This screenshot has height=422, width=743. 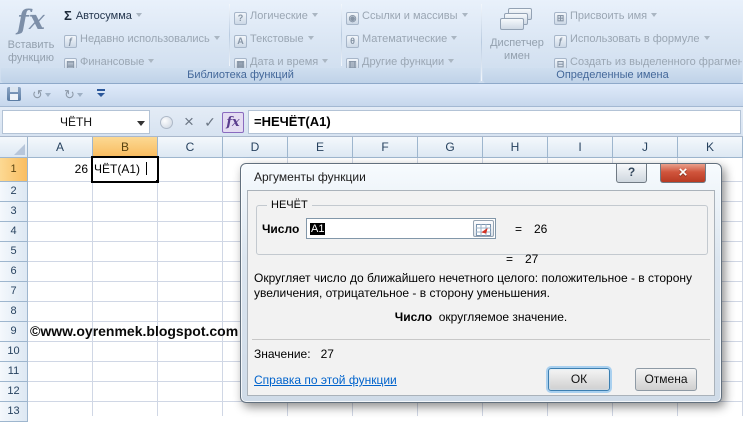 I want to click on name-box: ЧЁТН, so click(x=76, y=122).